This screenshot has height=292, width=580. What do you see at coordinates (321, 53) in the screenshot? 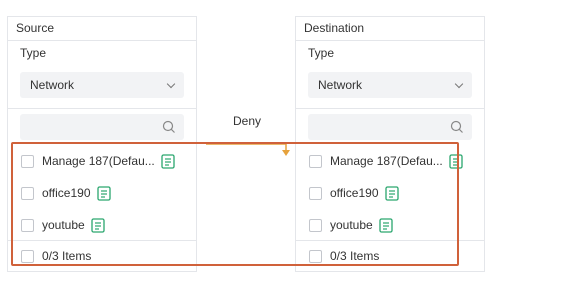
I see `destination-type-label: Type` at bounding box center [321, 53].